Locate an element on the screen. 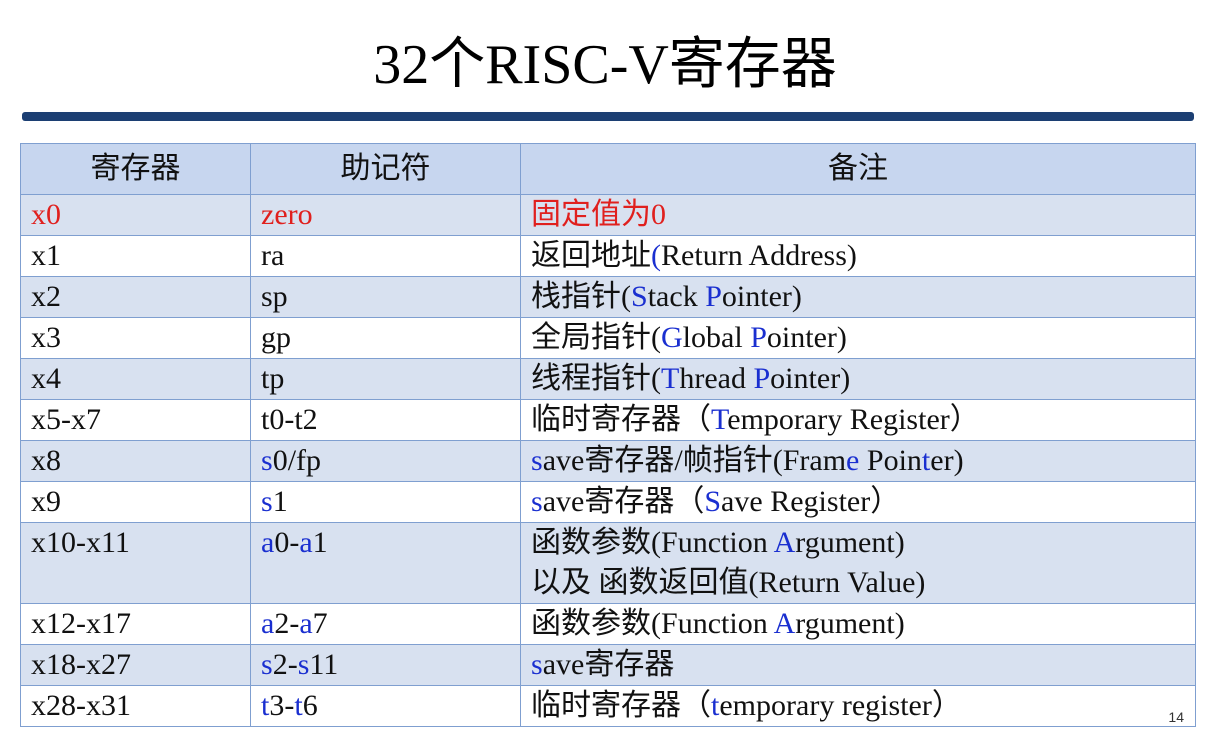 The width and height of the screenshot is (1210, 750). mnemonic-cell: s2-s11 is located at coordinates (385, 665).